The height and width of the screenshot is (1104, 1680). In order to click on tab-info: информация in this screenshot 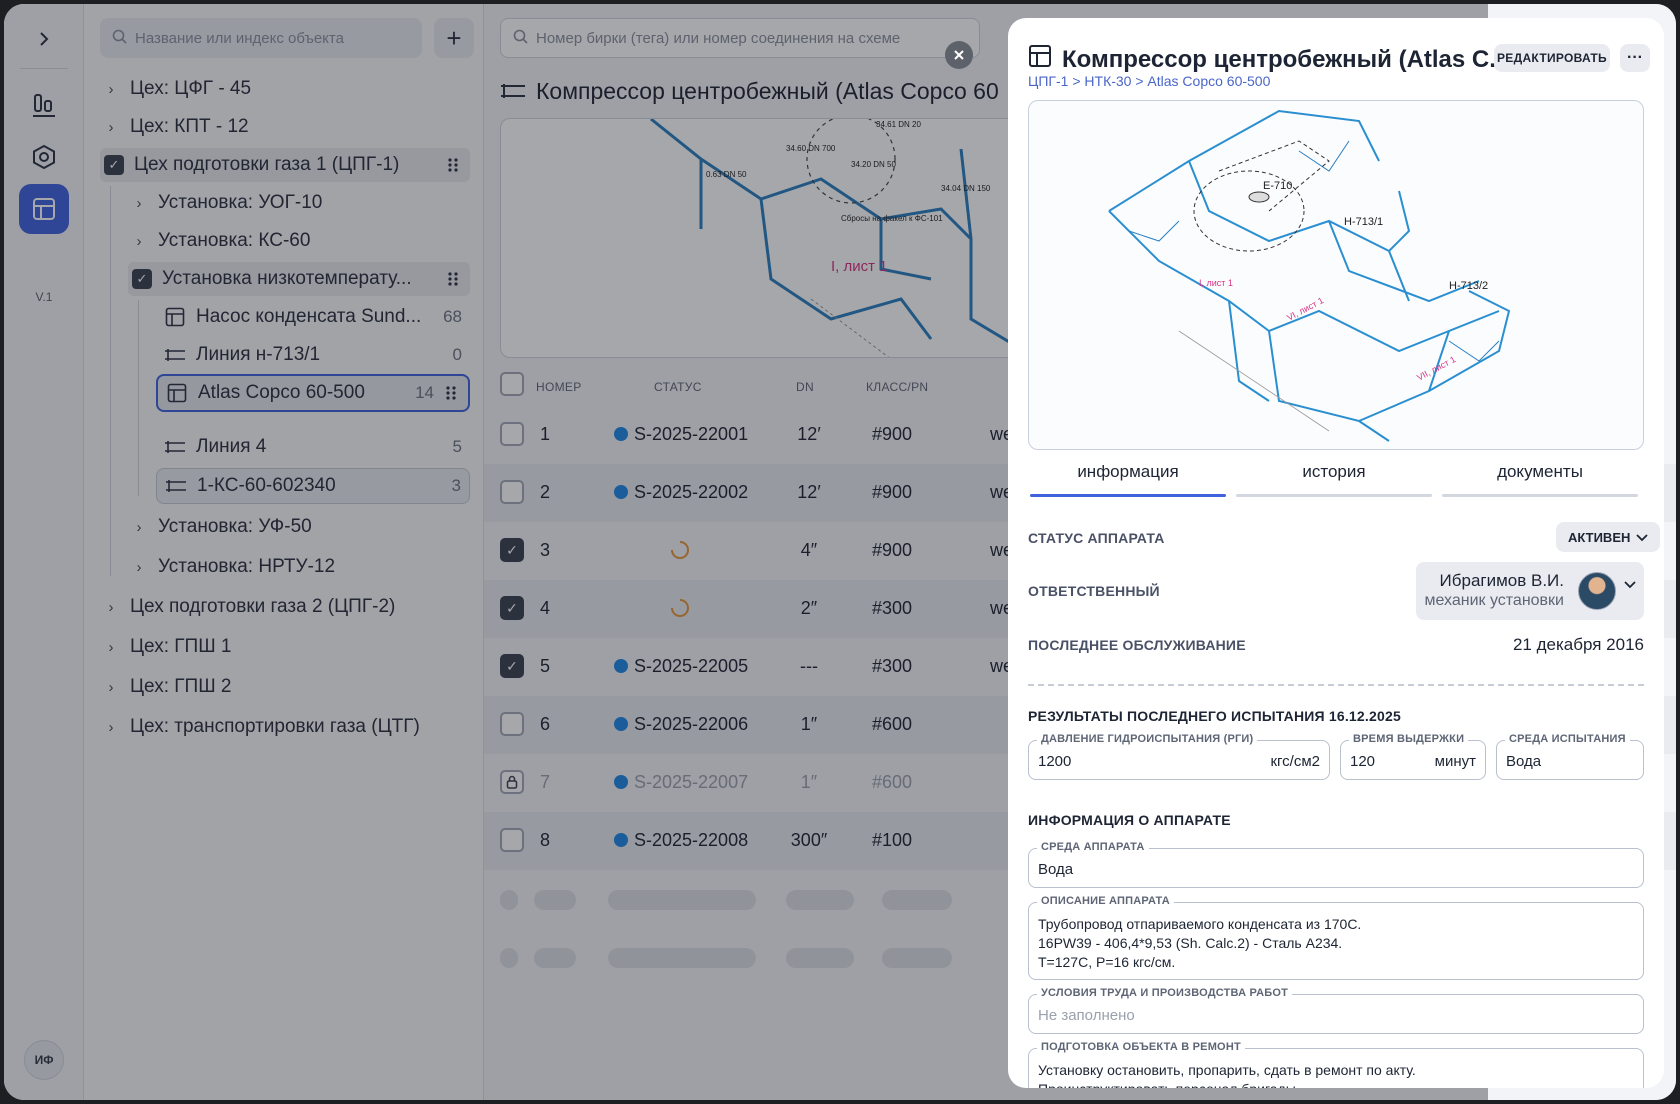, I will do `click(1128, 479)`.